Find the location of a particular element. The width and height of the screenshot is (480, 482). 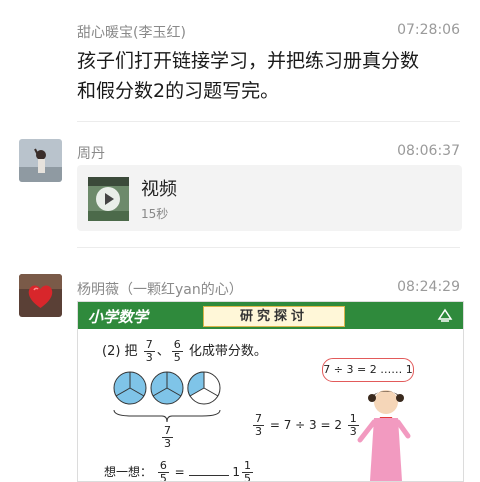

avatar-image is located at coordinates (40, 160).